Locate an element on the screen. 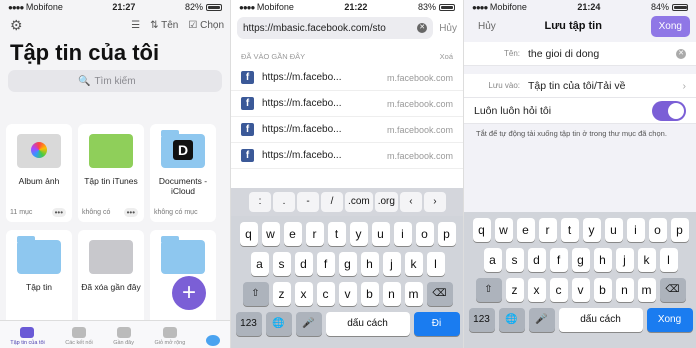 This screenshot has height=348, width=696. tab-my-files: Tập tin của tôi is located at coordinates (27, 336).